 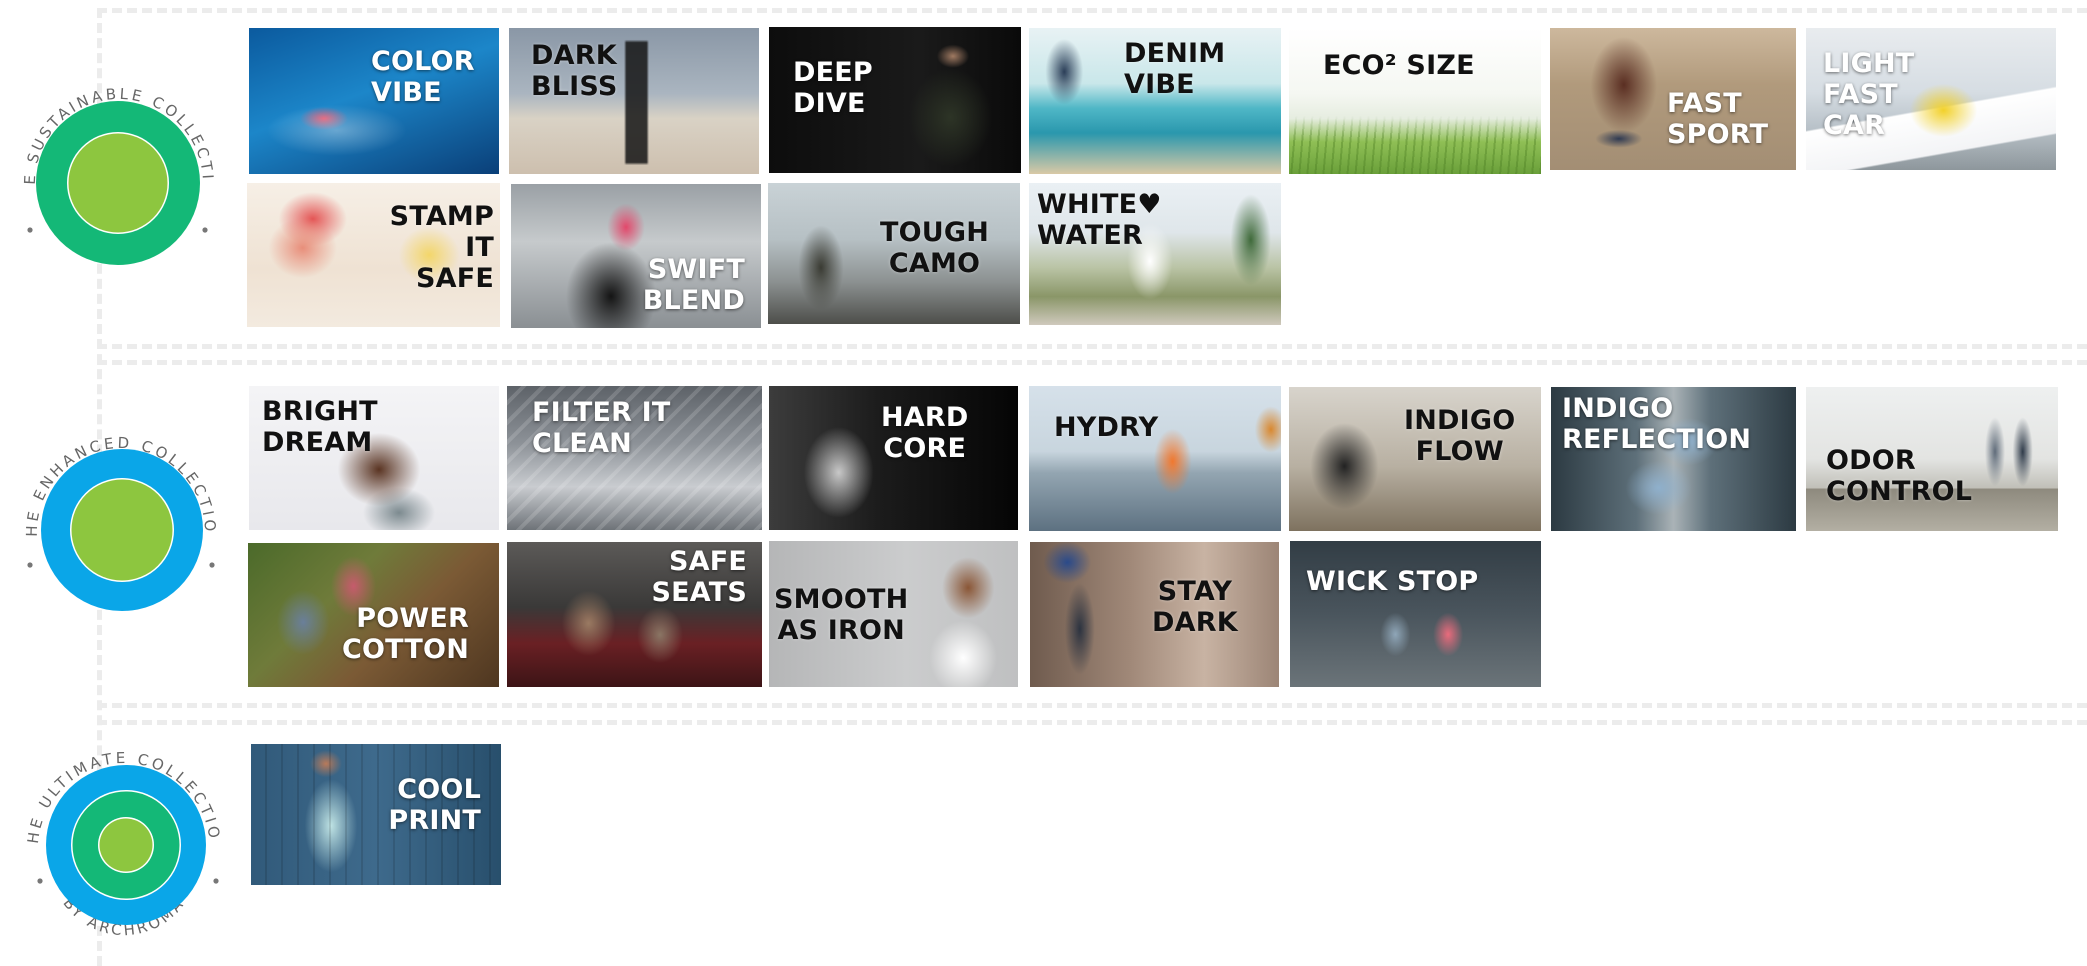 I want to click on tile-power-cotton: POWER COTTON, so click(x=373, y=615).